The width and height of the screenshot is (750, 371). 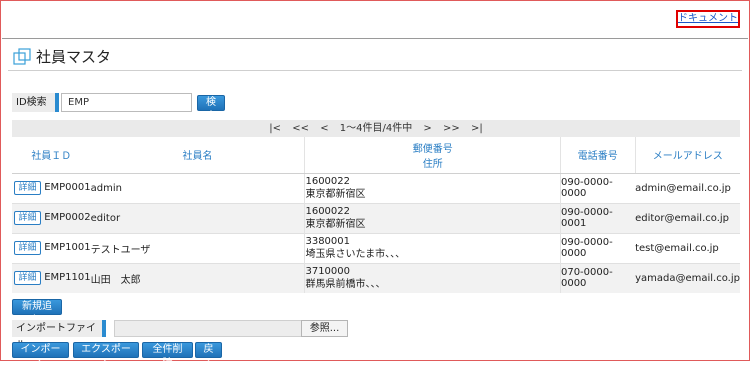 I want to click on id-cell: 詳細 EMP0001, so click(x=51, y=187).